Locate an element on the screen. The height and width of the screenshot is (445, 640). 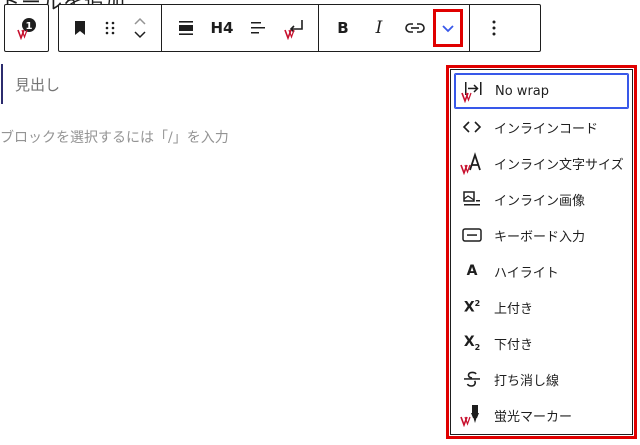
vertical-ellipsis-icon is located at coordinates (494, 28).